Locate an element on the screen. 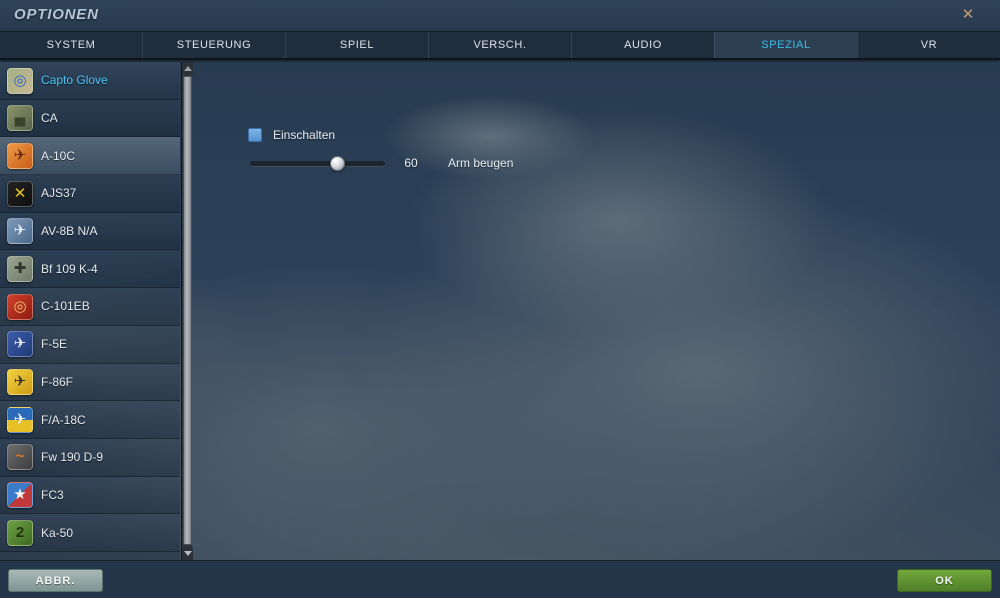 This screenshot has width=1000, height=598. tab-label: STEUERUNG is located at coordinates (214, 45).